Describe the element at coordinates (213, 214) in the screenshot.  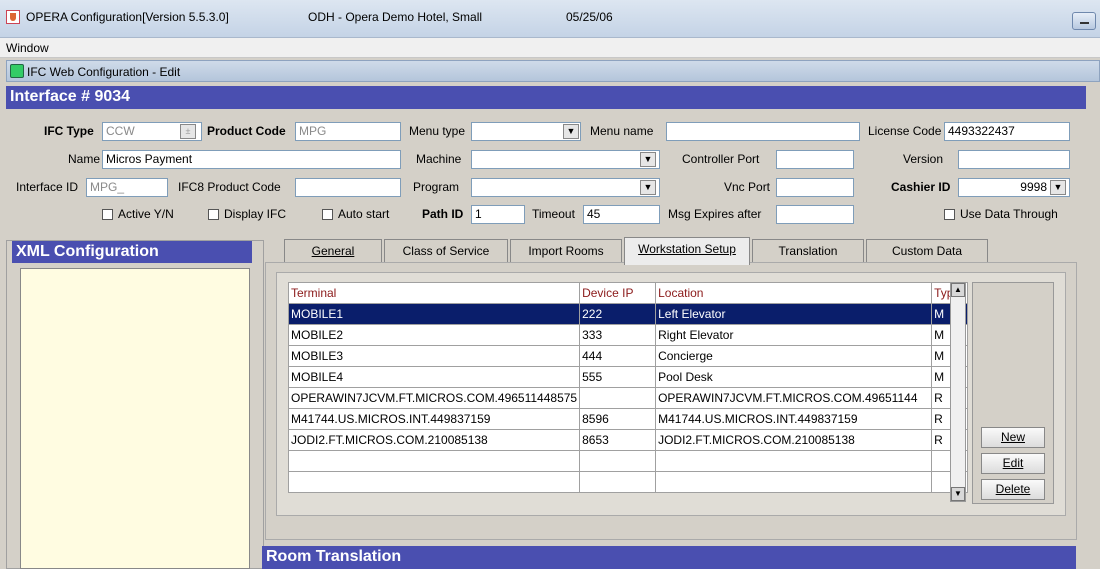
I see `display-ifc-checkbox` at that location.